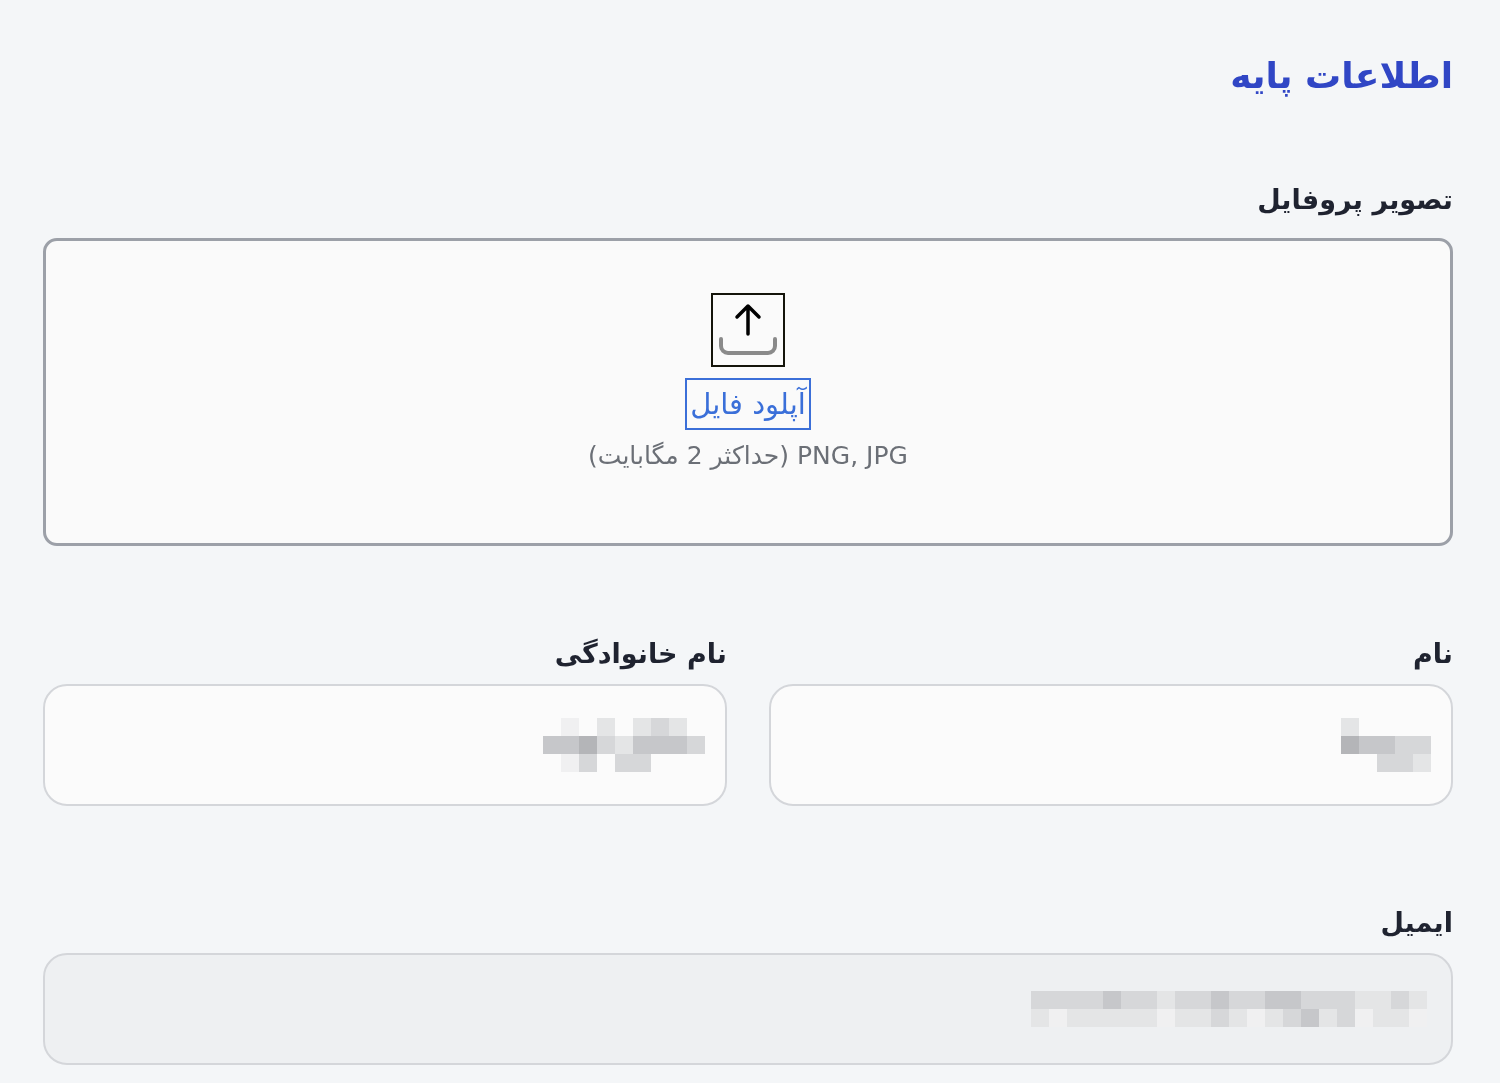 Image resolution: width=1500 pixels, height=1083 pixels. I want to click on field-label: نام, so click(1432, 654).